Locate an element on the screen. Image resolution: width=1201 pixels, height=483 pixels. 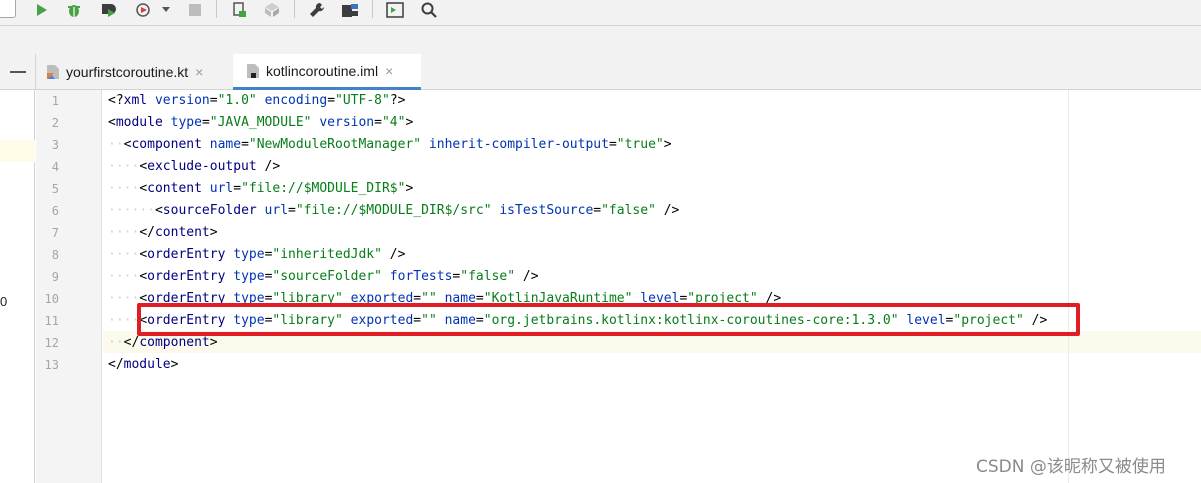
code-line: ····<content url="file://$MODULE_DIR$"> is located at coordinates (260, 189).